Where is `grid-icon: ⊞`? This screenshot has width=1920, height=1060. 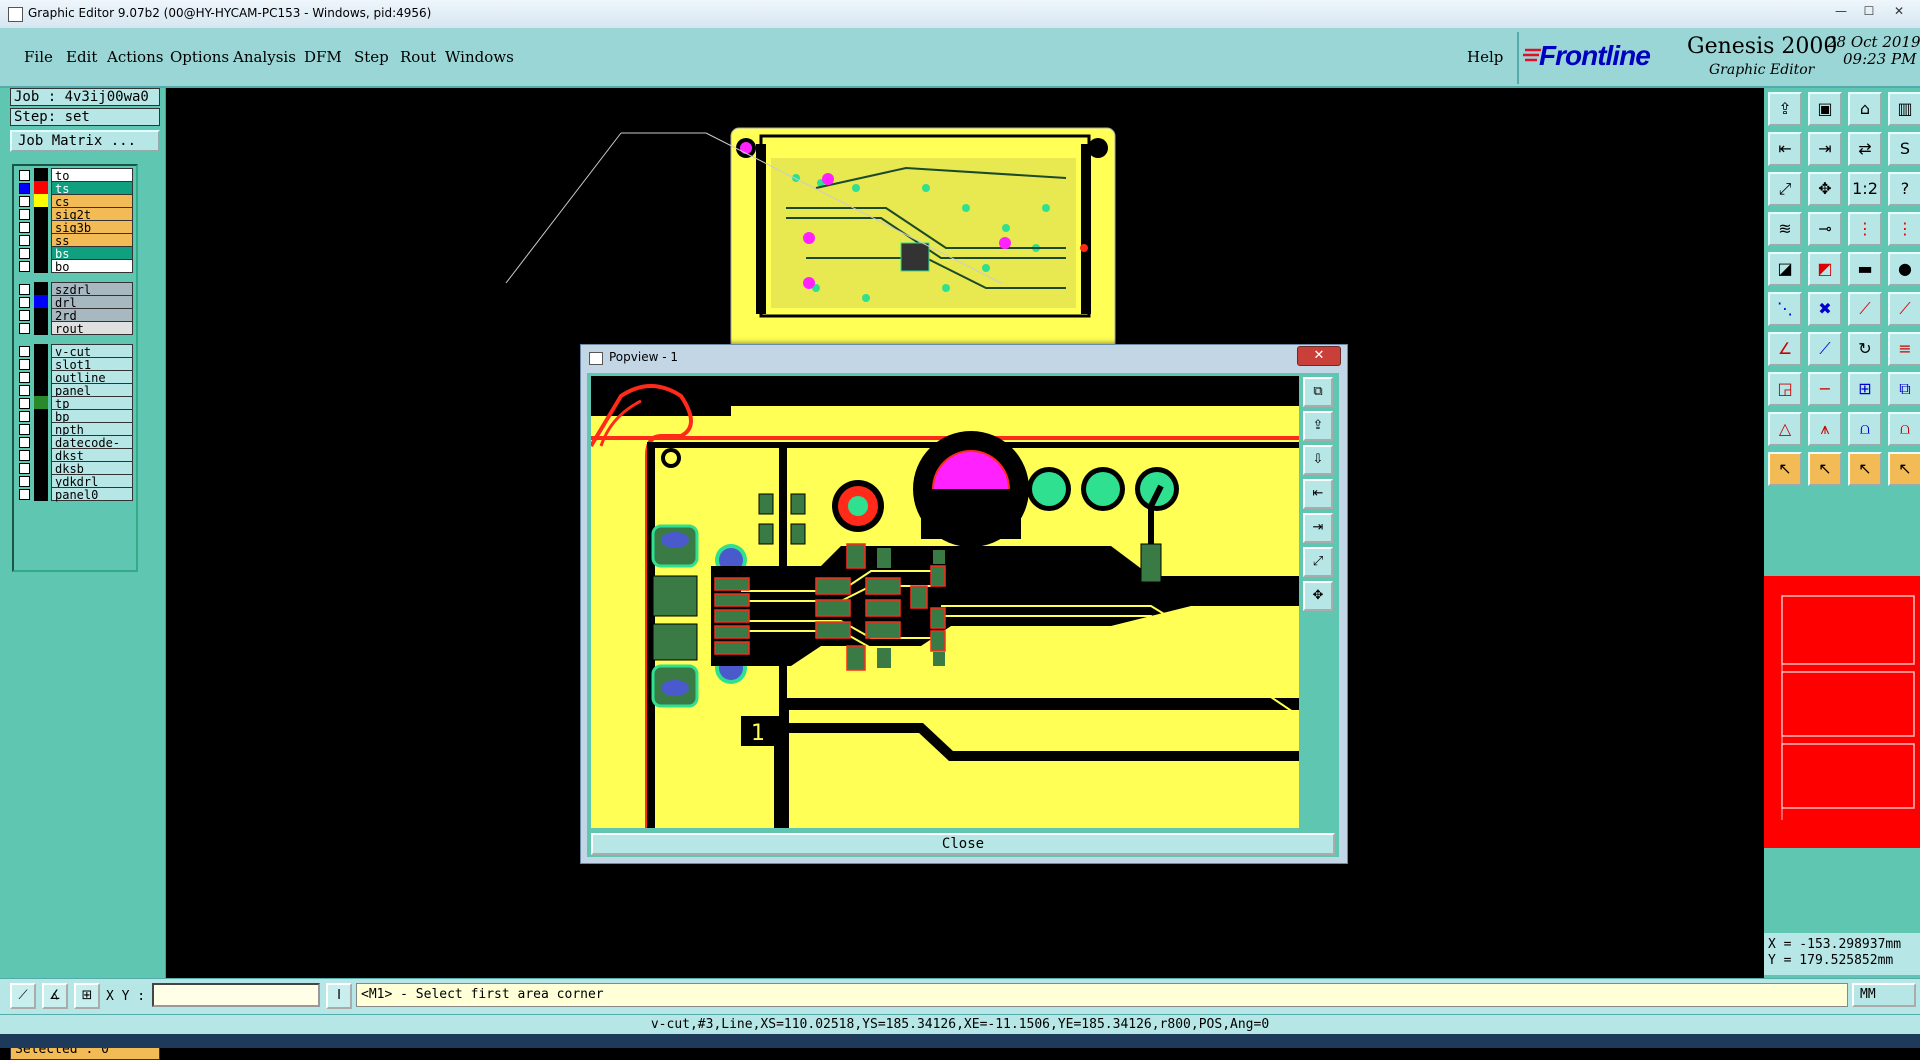 grid-icon: ⊞ is located at coordinates (87, 996).